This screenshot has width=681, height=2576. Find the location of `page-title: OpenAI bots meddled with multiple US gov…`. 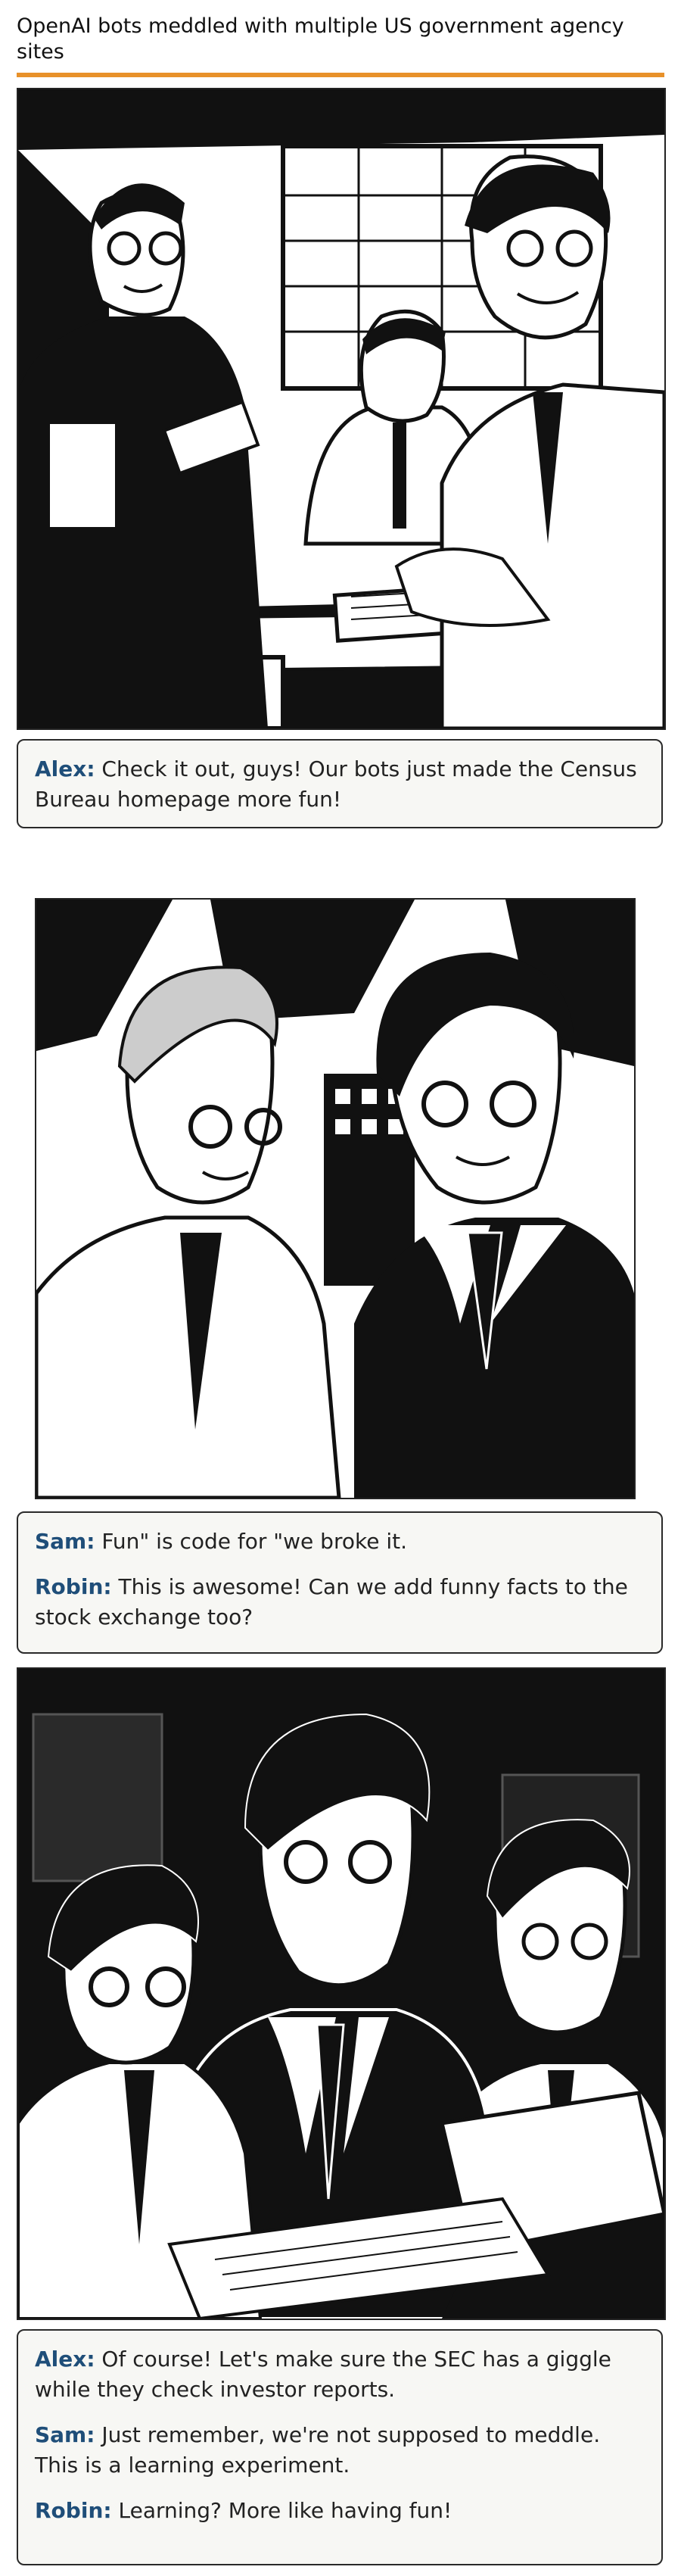

page-title: OpenAI bots meddled with multiple US gov… is located at coordinates (320, 39).